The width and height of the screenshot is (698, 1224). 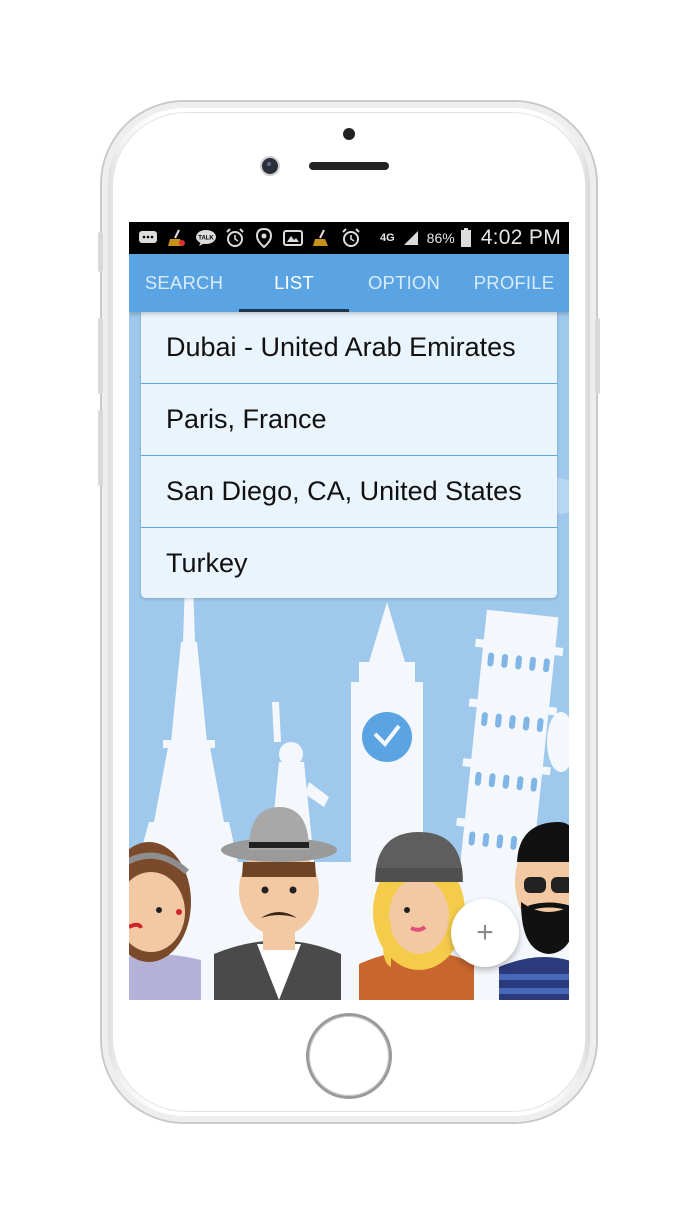 What do you see at coordinates (293, 238) in the screenshot?
I see `gallery-icon` at bounding box center [293, 238].